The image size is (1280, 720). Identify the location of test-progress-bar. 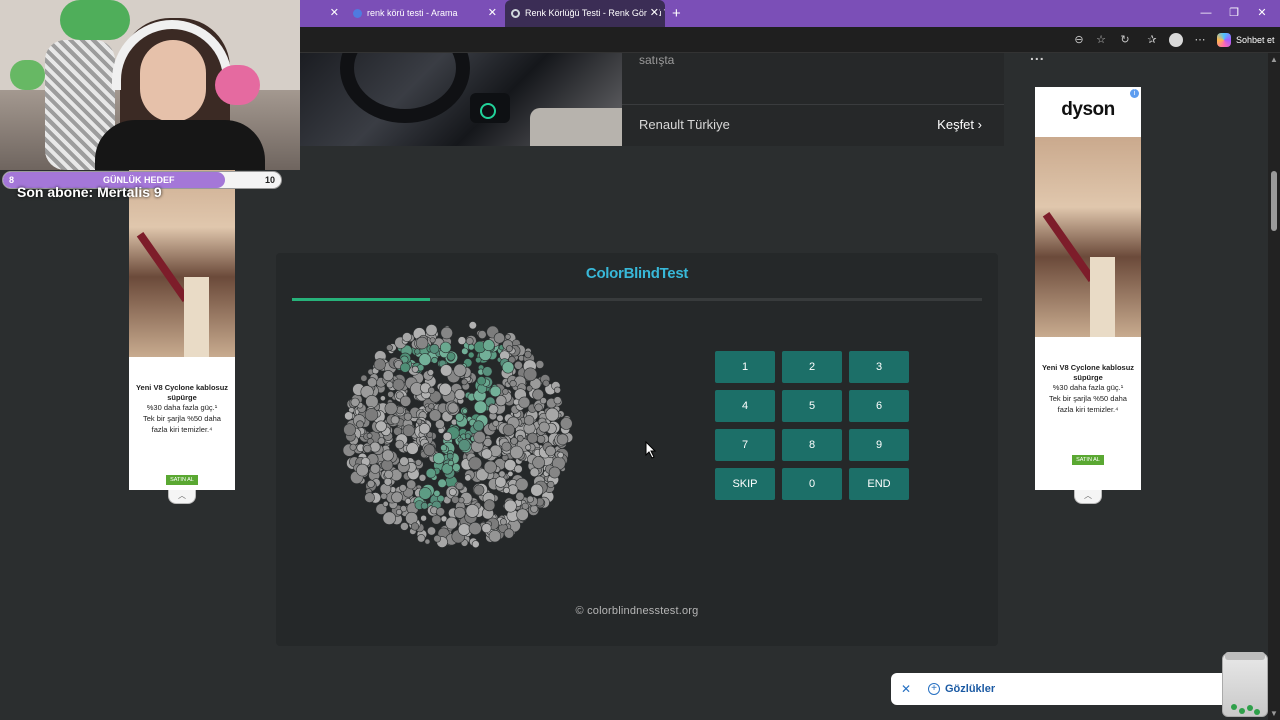
(637, 299).